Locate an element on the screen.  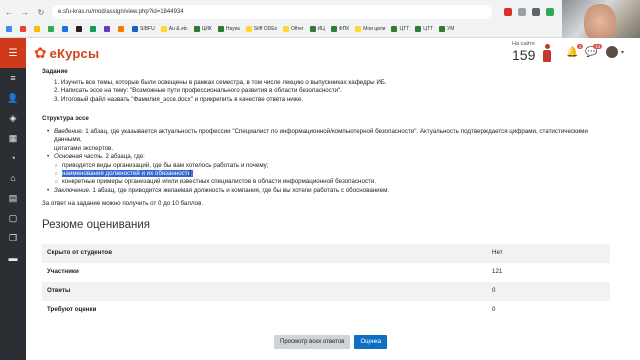
bookmark-label: Other is located at coordinates (297, 29).